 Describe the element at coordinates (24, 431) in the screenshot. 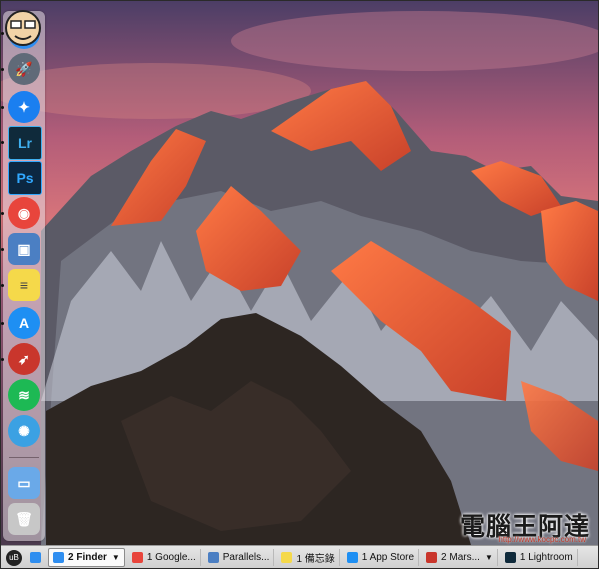

I see `twitterrific-icon: ✺` at that location.